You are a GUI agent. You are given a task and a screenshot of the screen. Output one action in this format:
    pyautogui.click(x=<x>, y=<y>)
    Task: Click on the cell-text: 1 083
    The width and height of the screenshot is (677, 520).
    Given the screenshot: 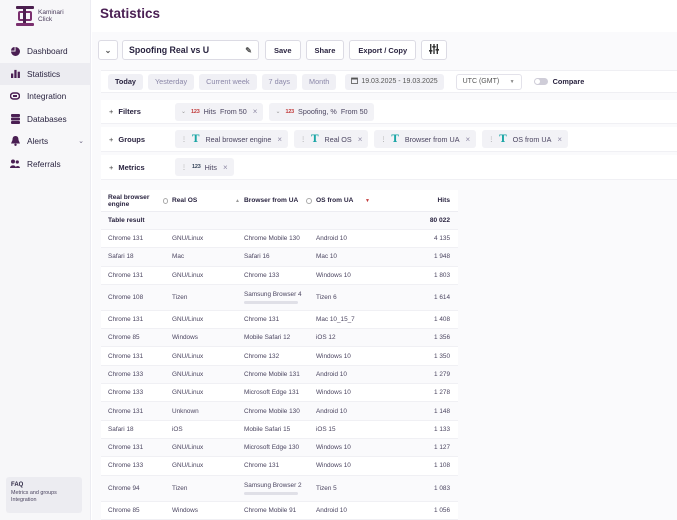 What is the action you would take?
    pyautogui.click(x=442, y=488)
    